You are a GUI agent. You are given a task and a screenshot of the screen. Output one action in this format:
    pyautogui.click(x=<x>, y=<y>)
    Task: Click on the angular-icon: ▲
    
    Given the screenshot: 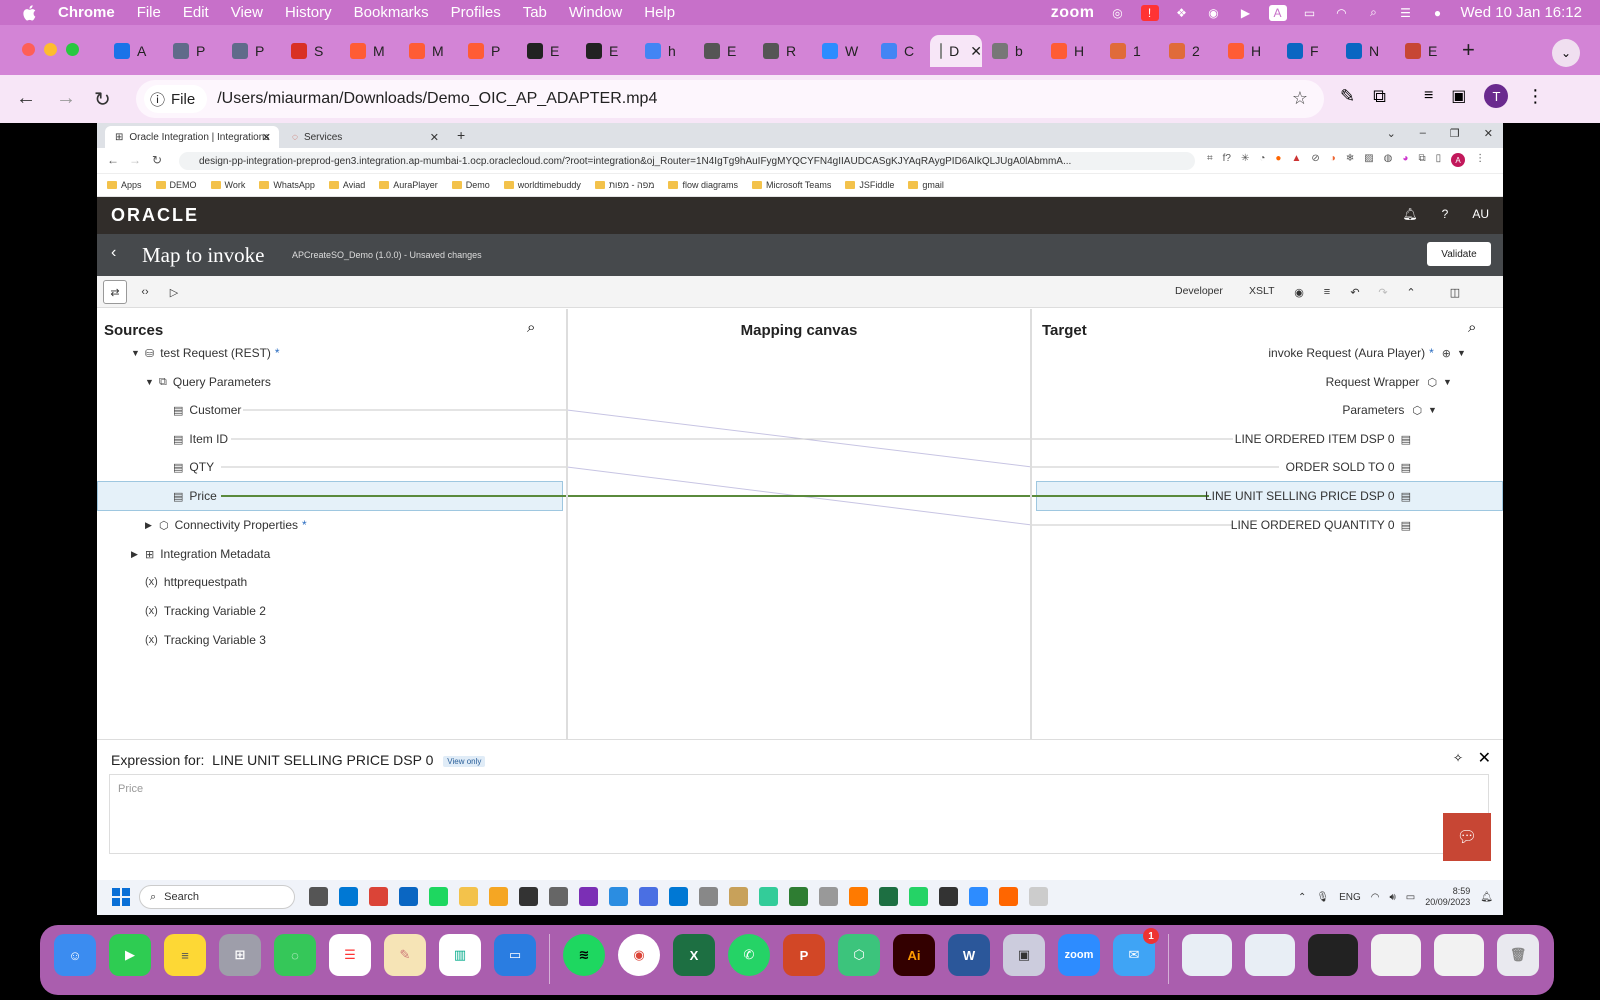 What is the action you would take?
    pyautogui.click(x=1296, y=160)
    